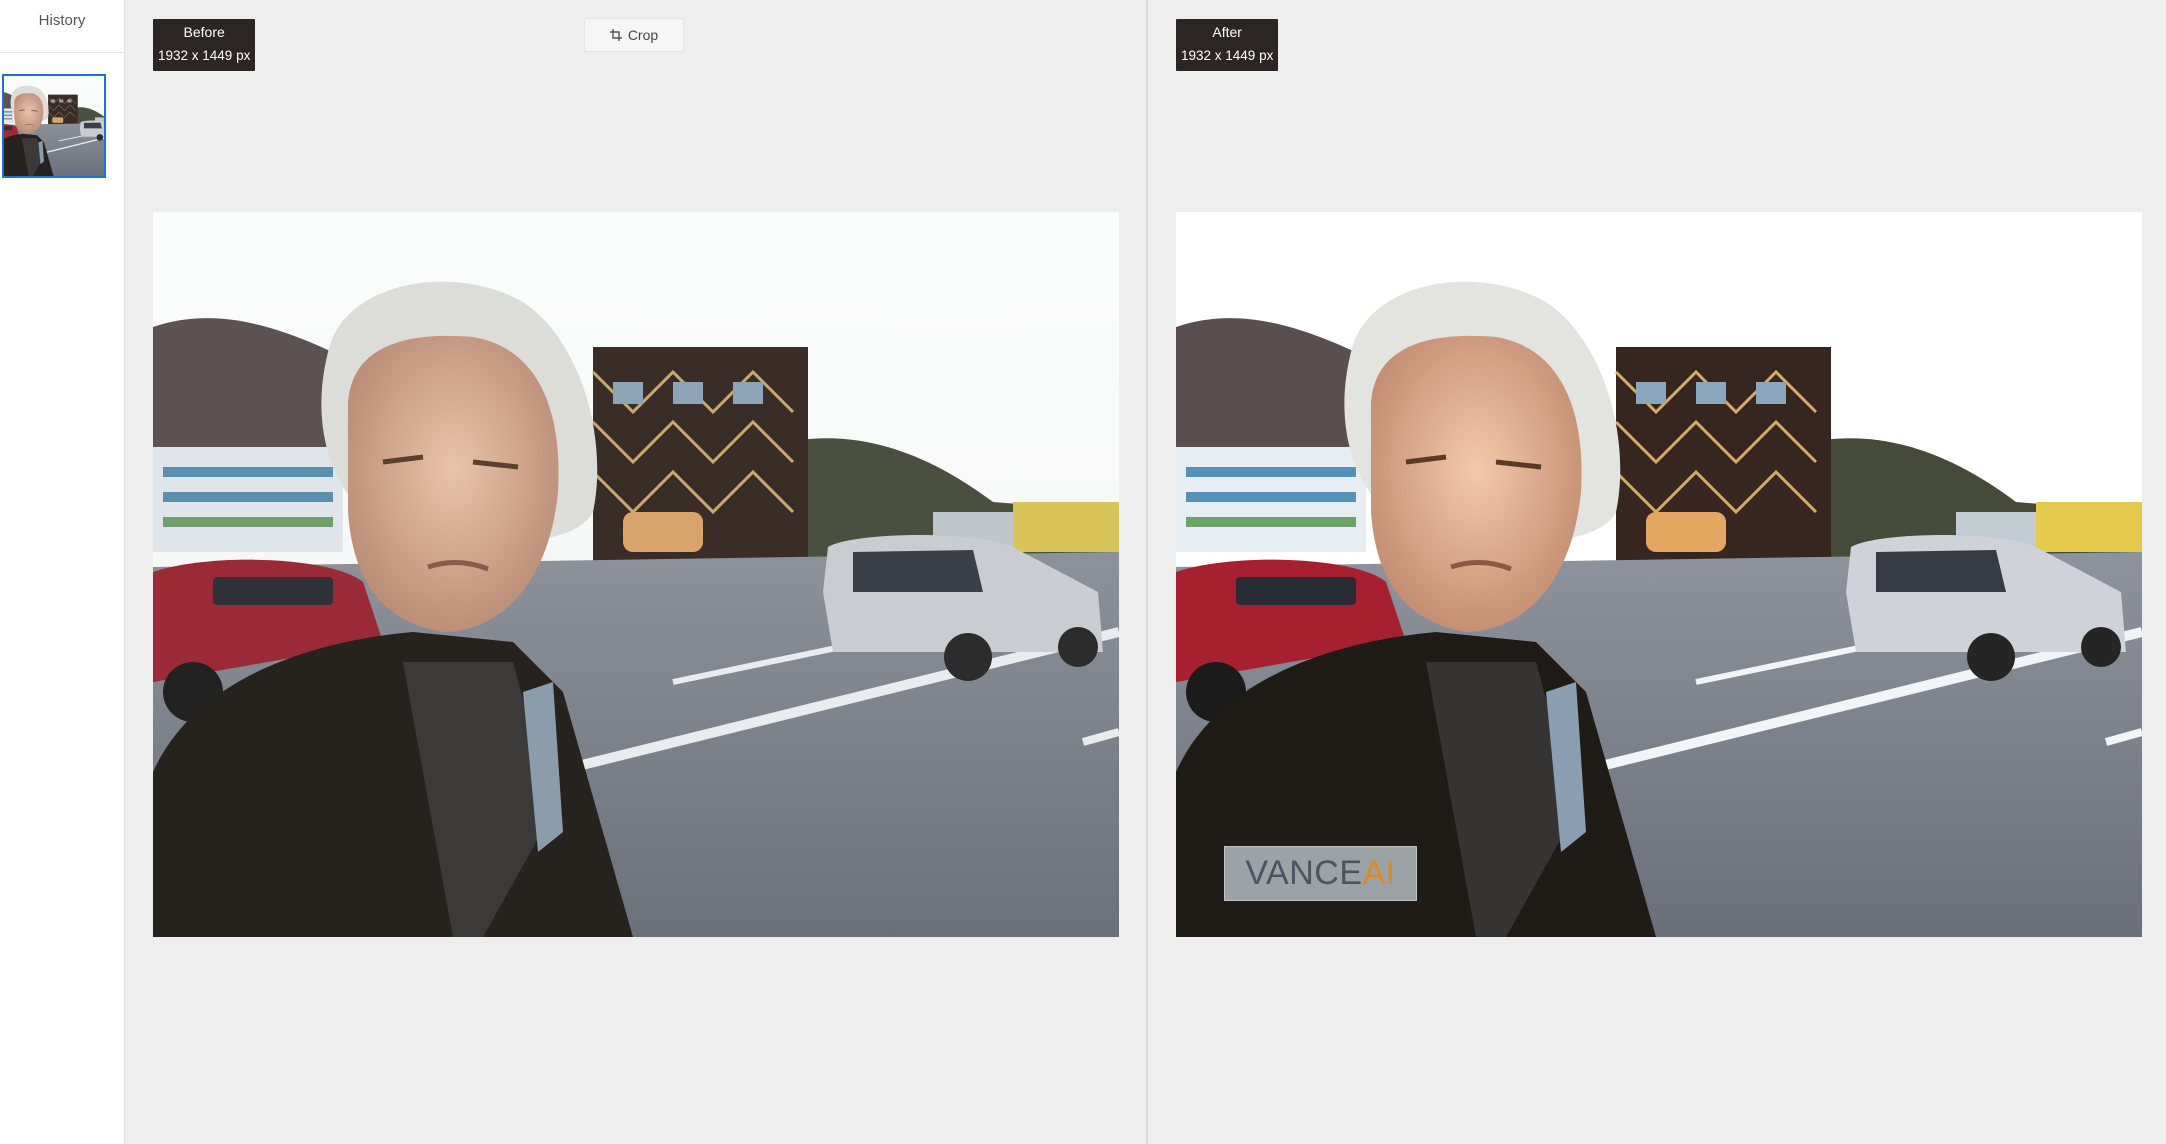  Describe the element at coordinates (204, 45) in the screenshot. I see `before-size-tag: Before 1932 x 1449 px` at that location.